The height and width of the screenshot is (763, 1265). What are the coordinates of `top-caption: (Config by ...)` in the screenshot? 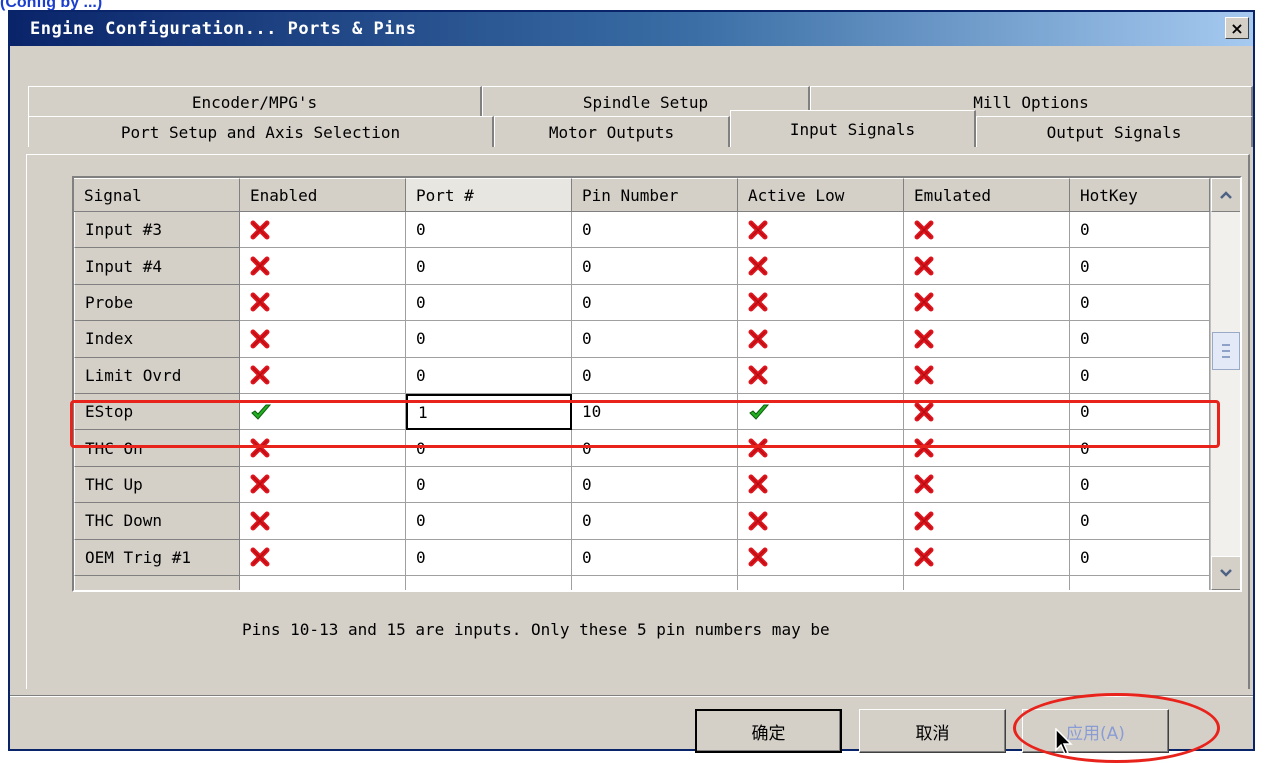 It's located at (51, 5).